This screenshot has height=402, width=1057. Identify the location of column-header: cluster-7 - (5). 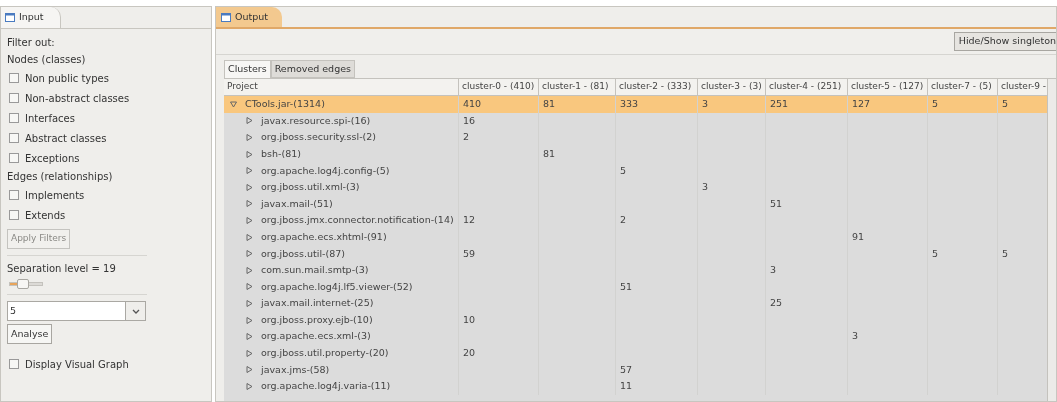
(962, 87).